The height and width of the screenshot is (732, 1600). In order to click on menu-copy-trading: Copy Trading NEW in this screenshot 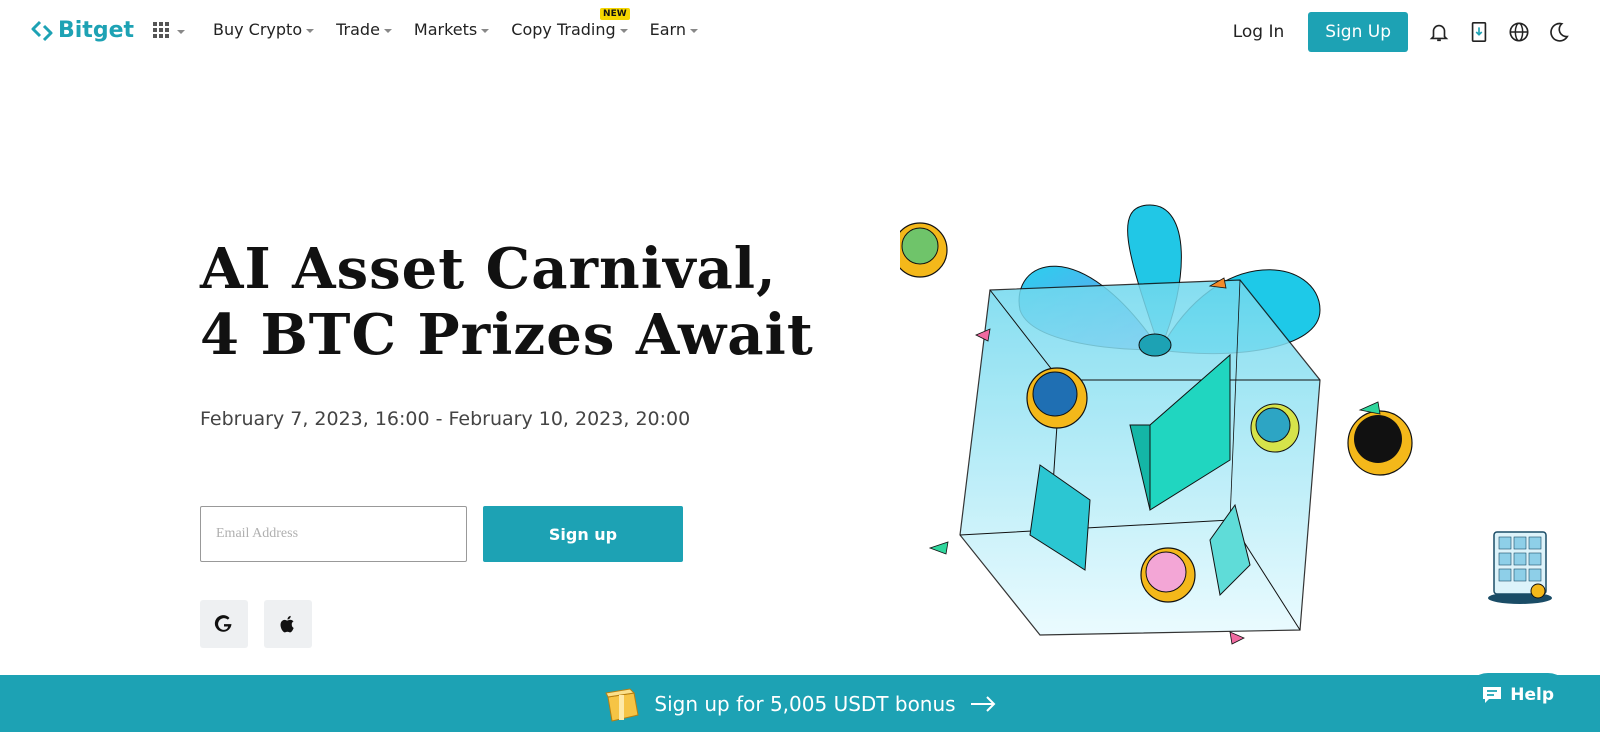, I will do `click(570, 23)`.